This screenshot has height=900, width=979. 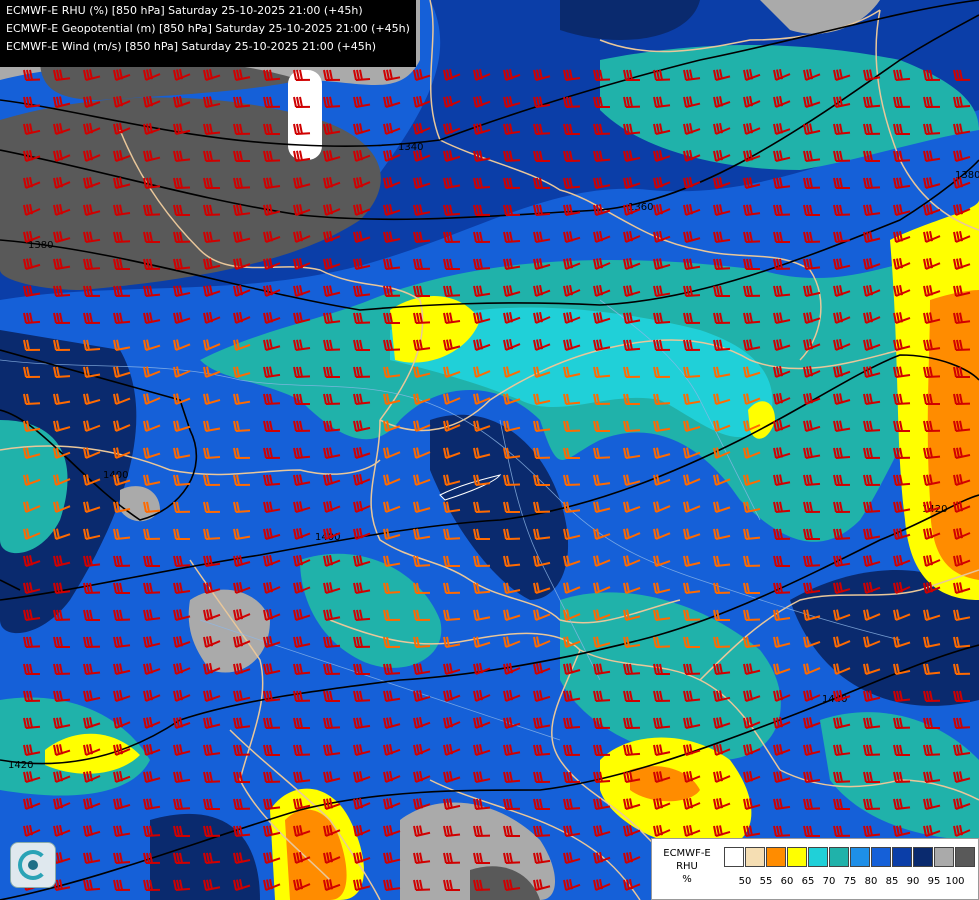 I want to click on rhu-legend: ECMWF-E RHU % 50 55 60 65 70 75 80 85 90 95 100, so click(x=815, y=869).